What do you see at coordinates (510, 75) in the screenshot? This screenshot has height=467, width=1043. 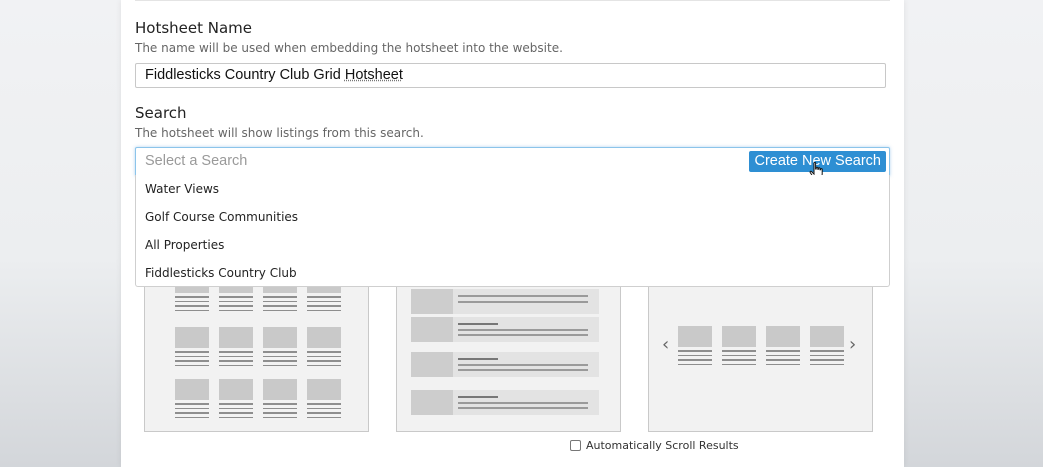 I see `hotsheet-name-input: Fiddlesticks Country Club Grid Hotsheet` at bounding box center [510, 75].